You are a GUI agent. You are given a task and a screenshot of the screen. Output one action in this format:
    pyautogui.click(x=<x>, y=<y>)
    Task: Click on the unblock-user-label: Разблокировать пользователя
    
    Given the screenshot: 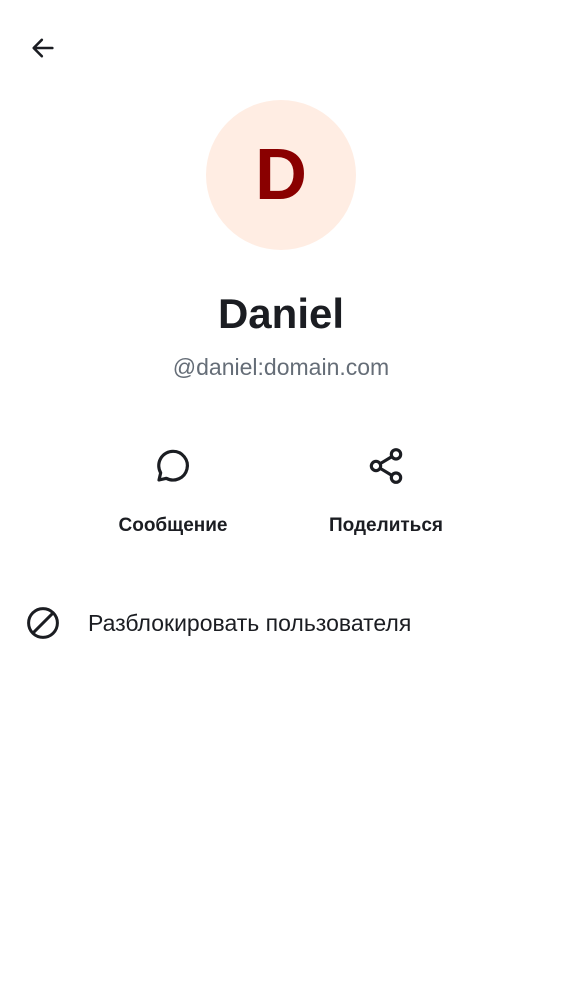 What is the action you would take?
    pyautogui.click(x=250, y=623)
    